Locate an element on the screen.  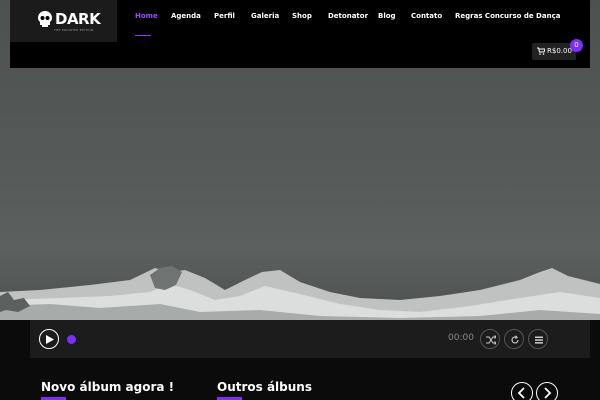
other-albums-title: Outros álbuns is located at coordinates (264, 387).